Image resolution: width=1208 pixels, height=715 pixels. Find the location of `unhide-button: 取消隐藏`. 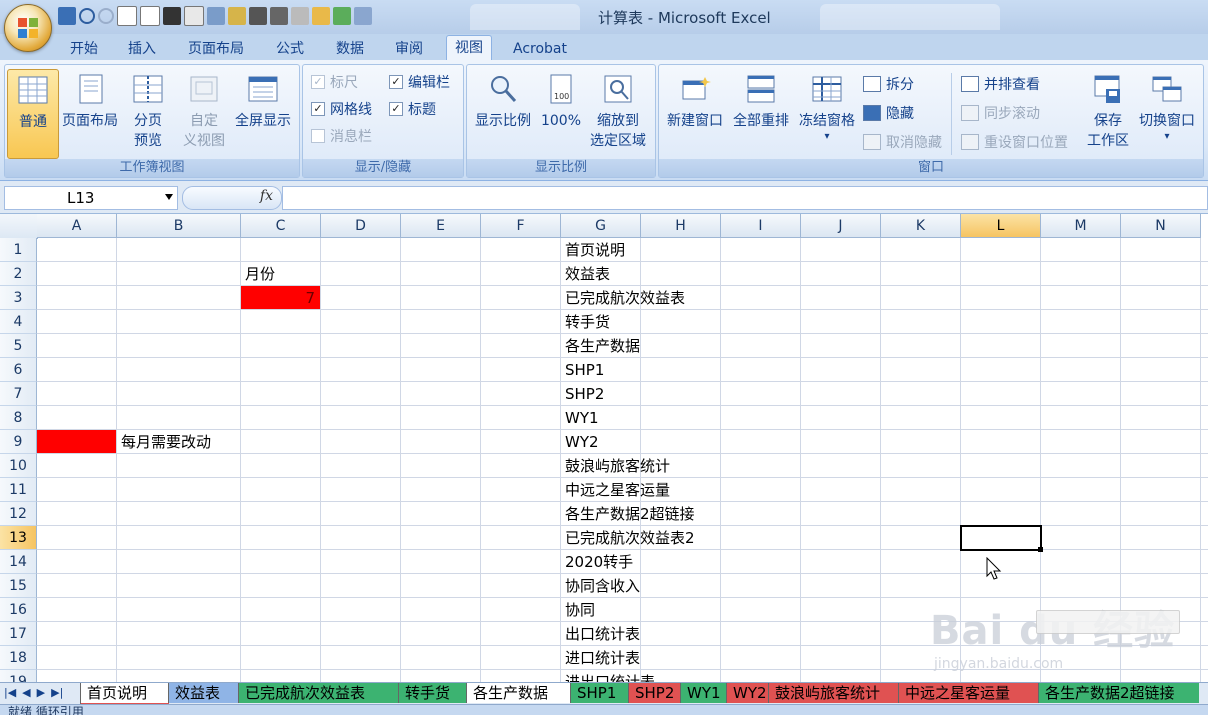

unhide-button: 取消隐藏 is located at coordinates (902, 142).